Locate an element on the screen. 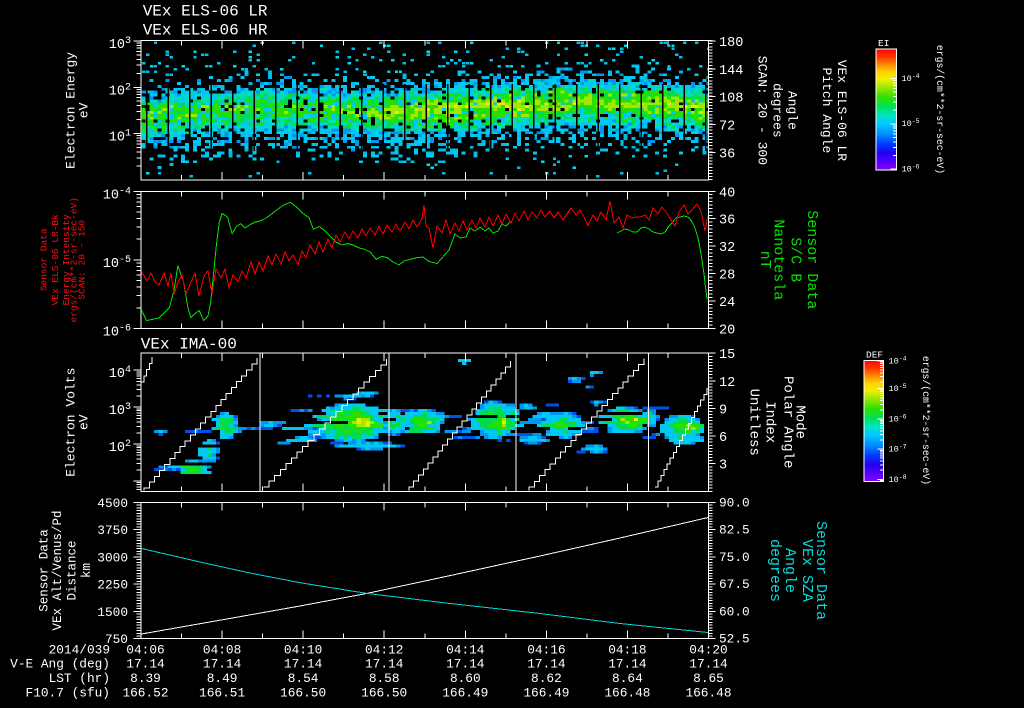  svg-text: F10.7 (sfu) is located at coordinates (68, 693).